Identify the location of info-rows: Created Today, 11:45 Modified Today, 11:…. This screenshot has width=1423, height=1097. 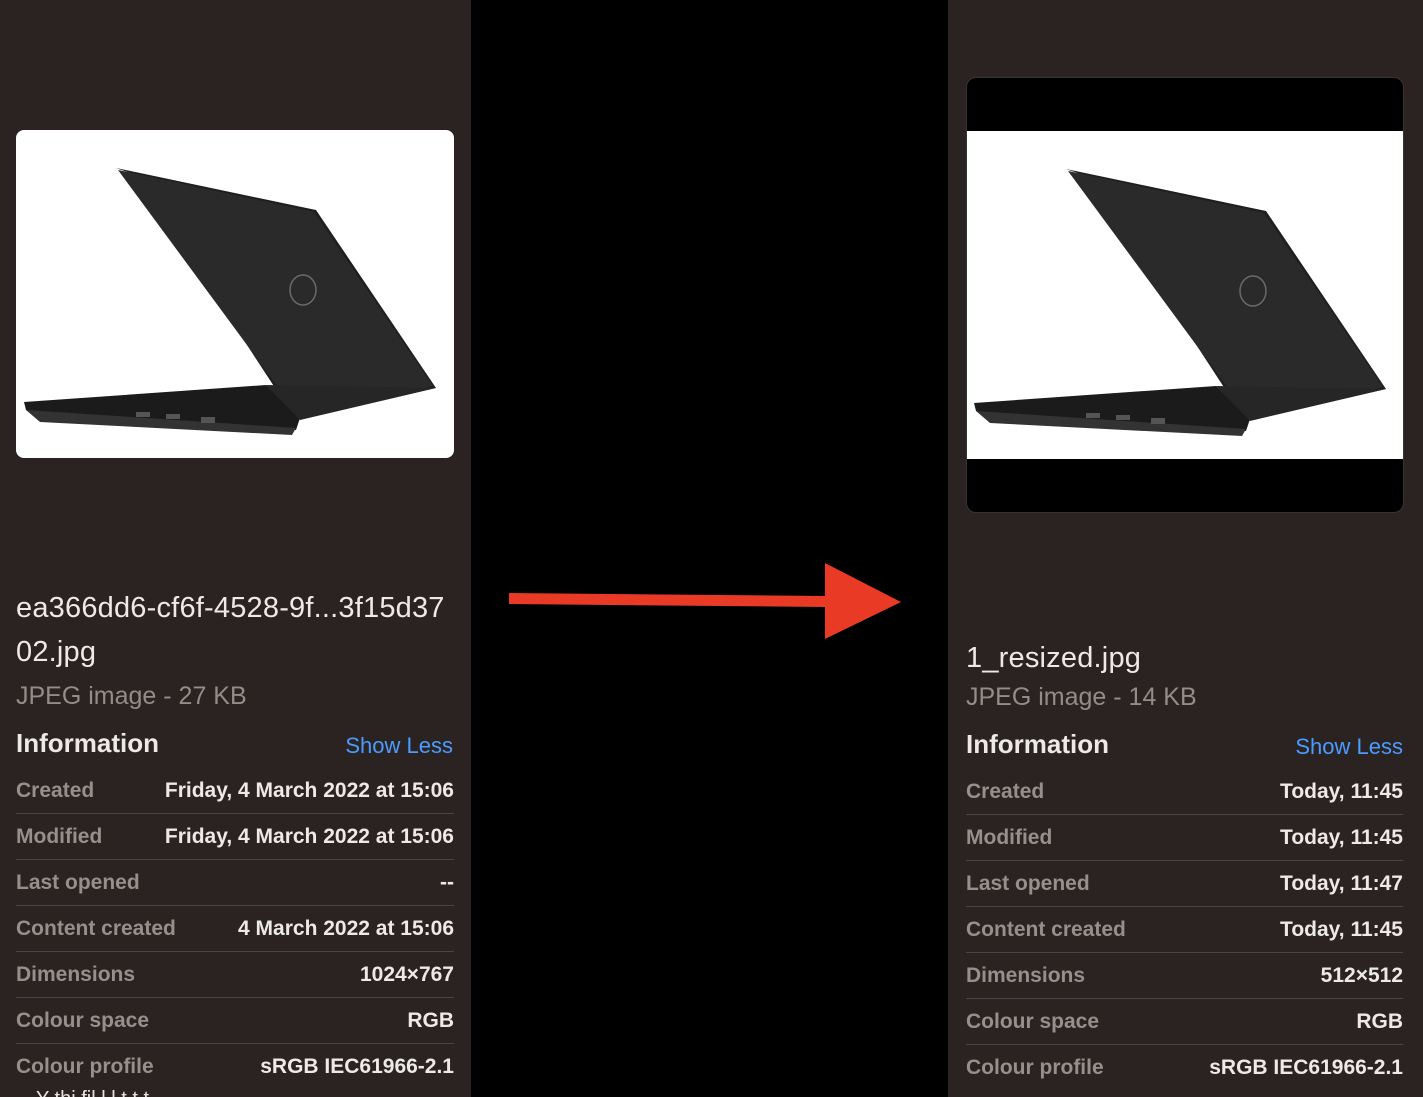
(1184, 929).